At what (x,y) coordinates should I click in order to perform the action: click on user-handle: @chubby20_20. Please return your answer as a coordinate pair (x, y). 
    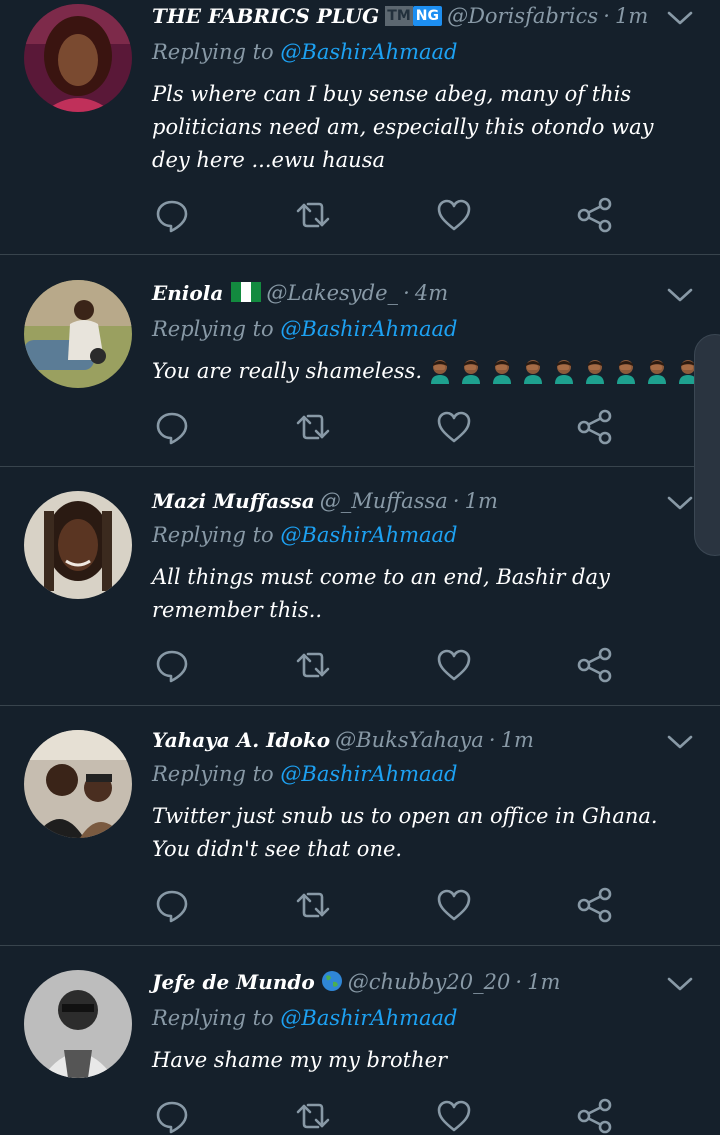
    Looking at the image, I should click on (429, 982).